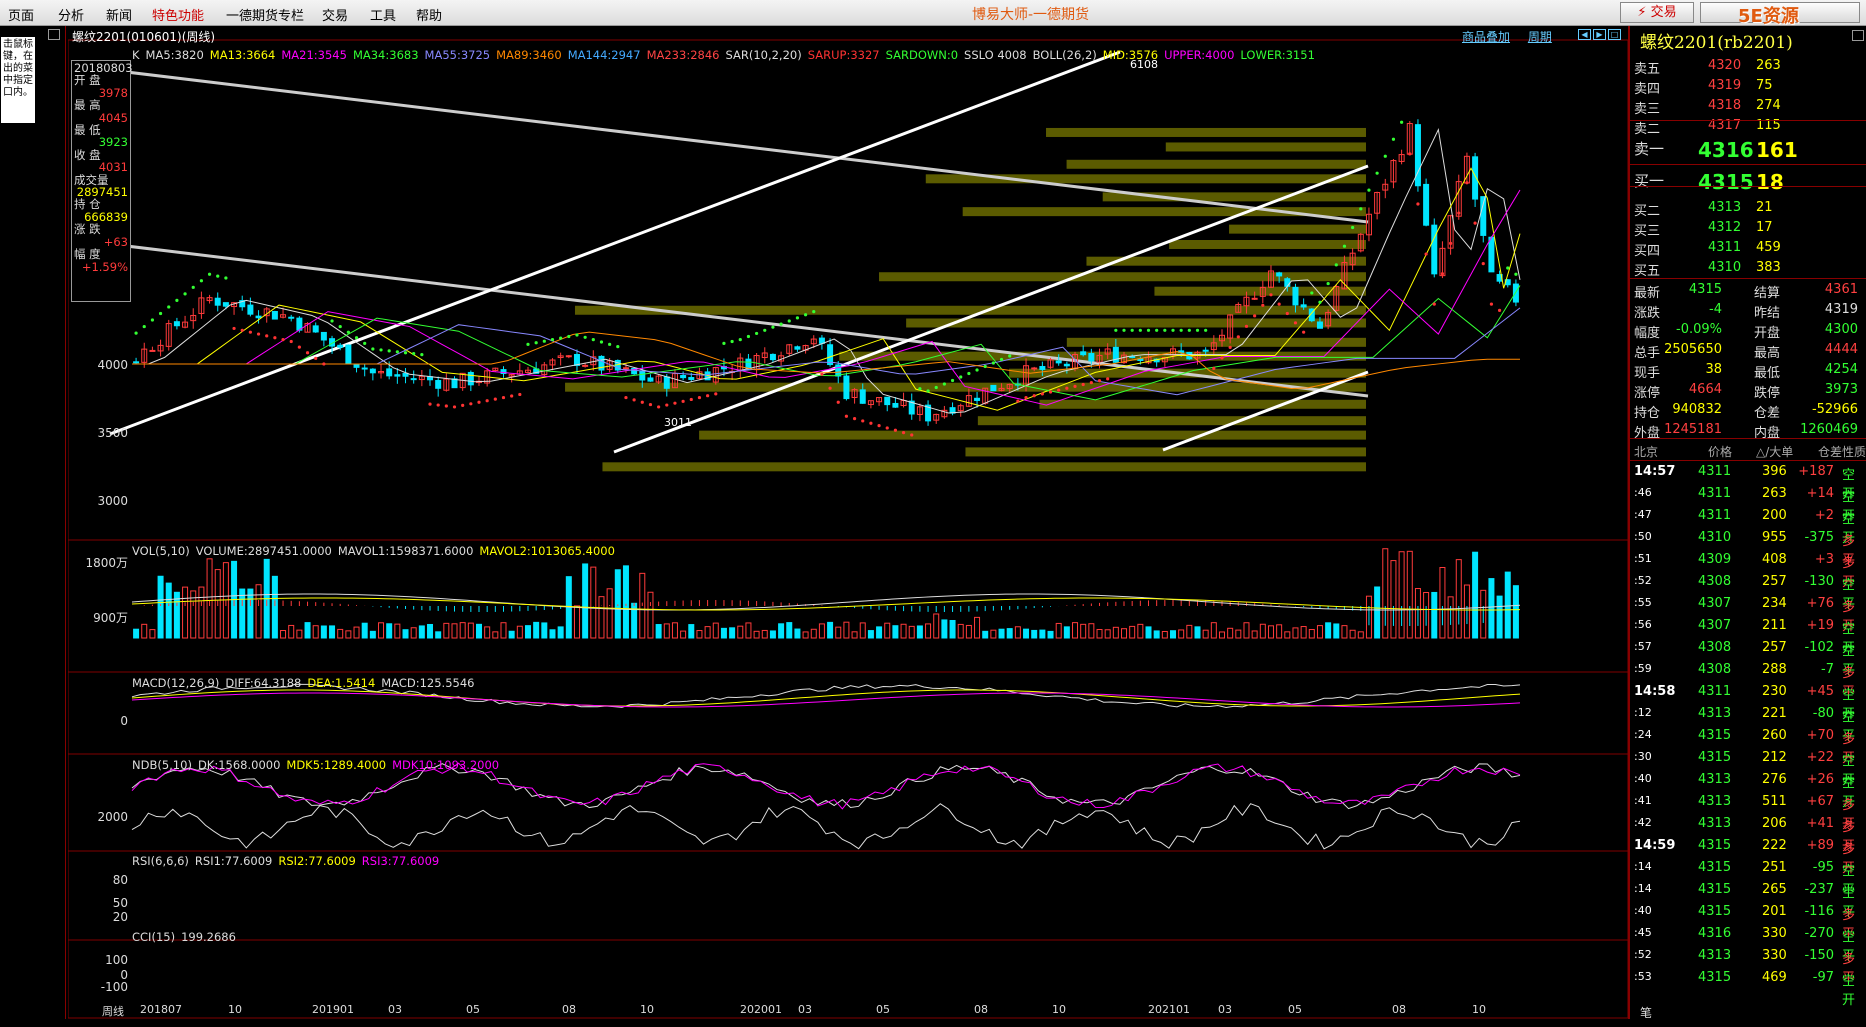  I want to click on stat-cell: 4315, so click(1705, 289).